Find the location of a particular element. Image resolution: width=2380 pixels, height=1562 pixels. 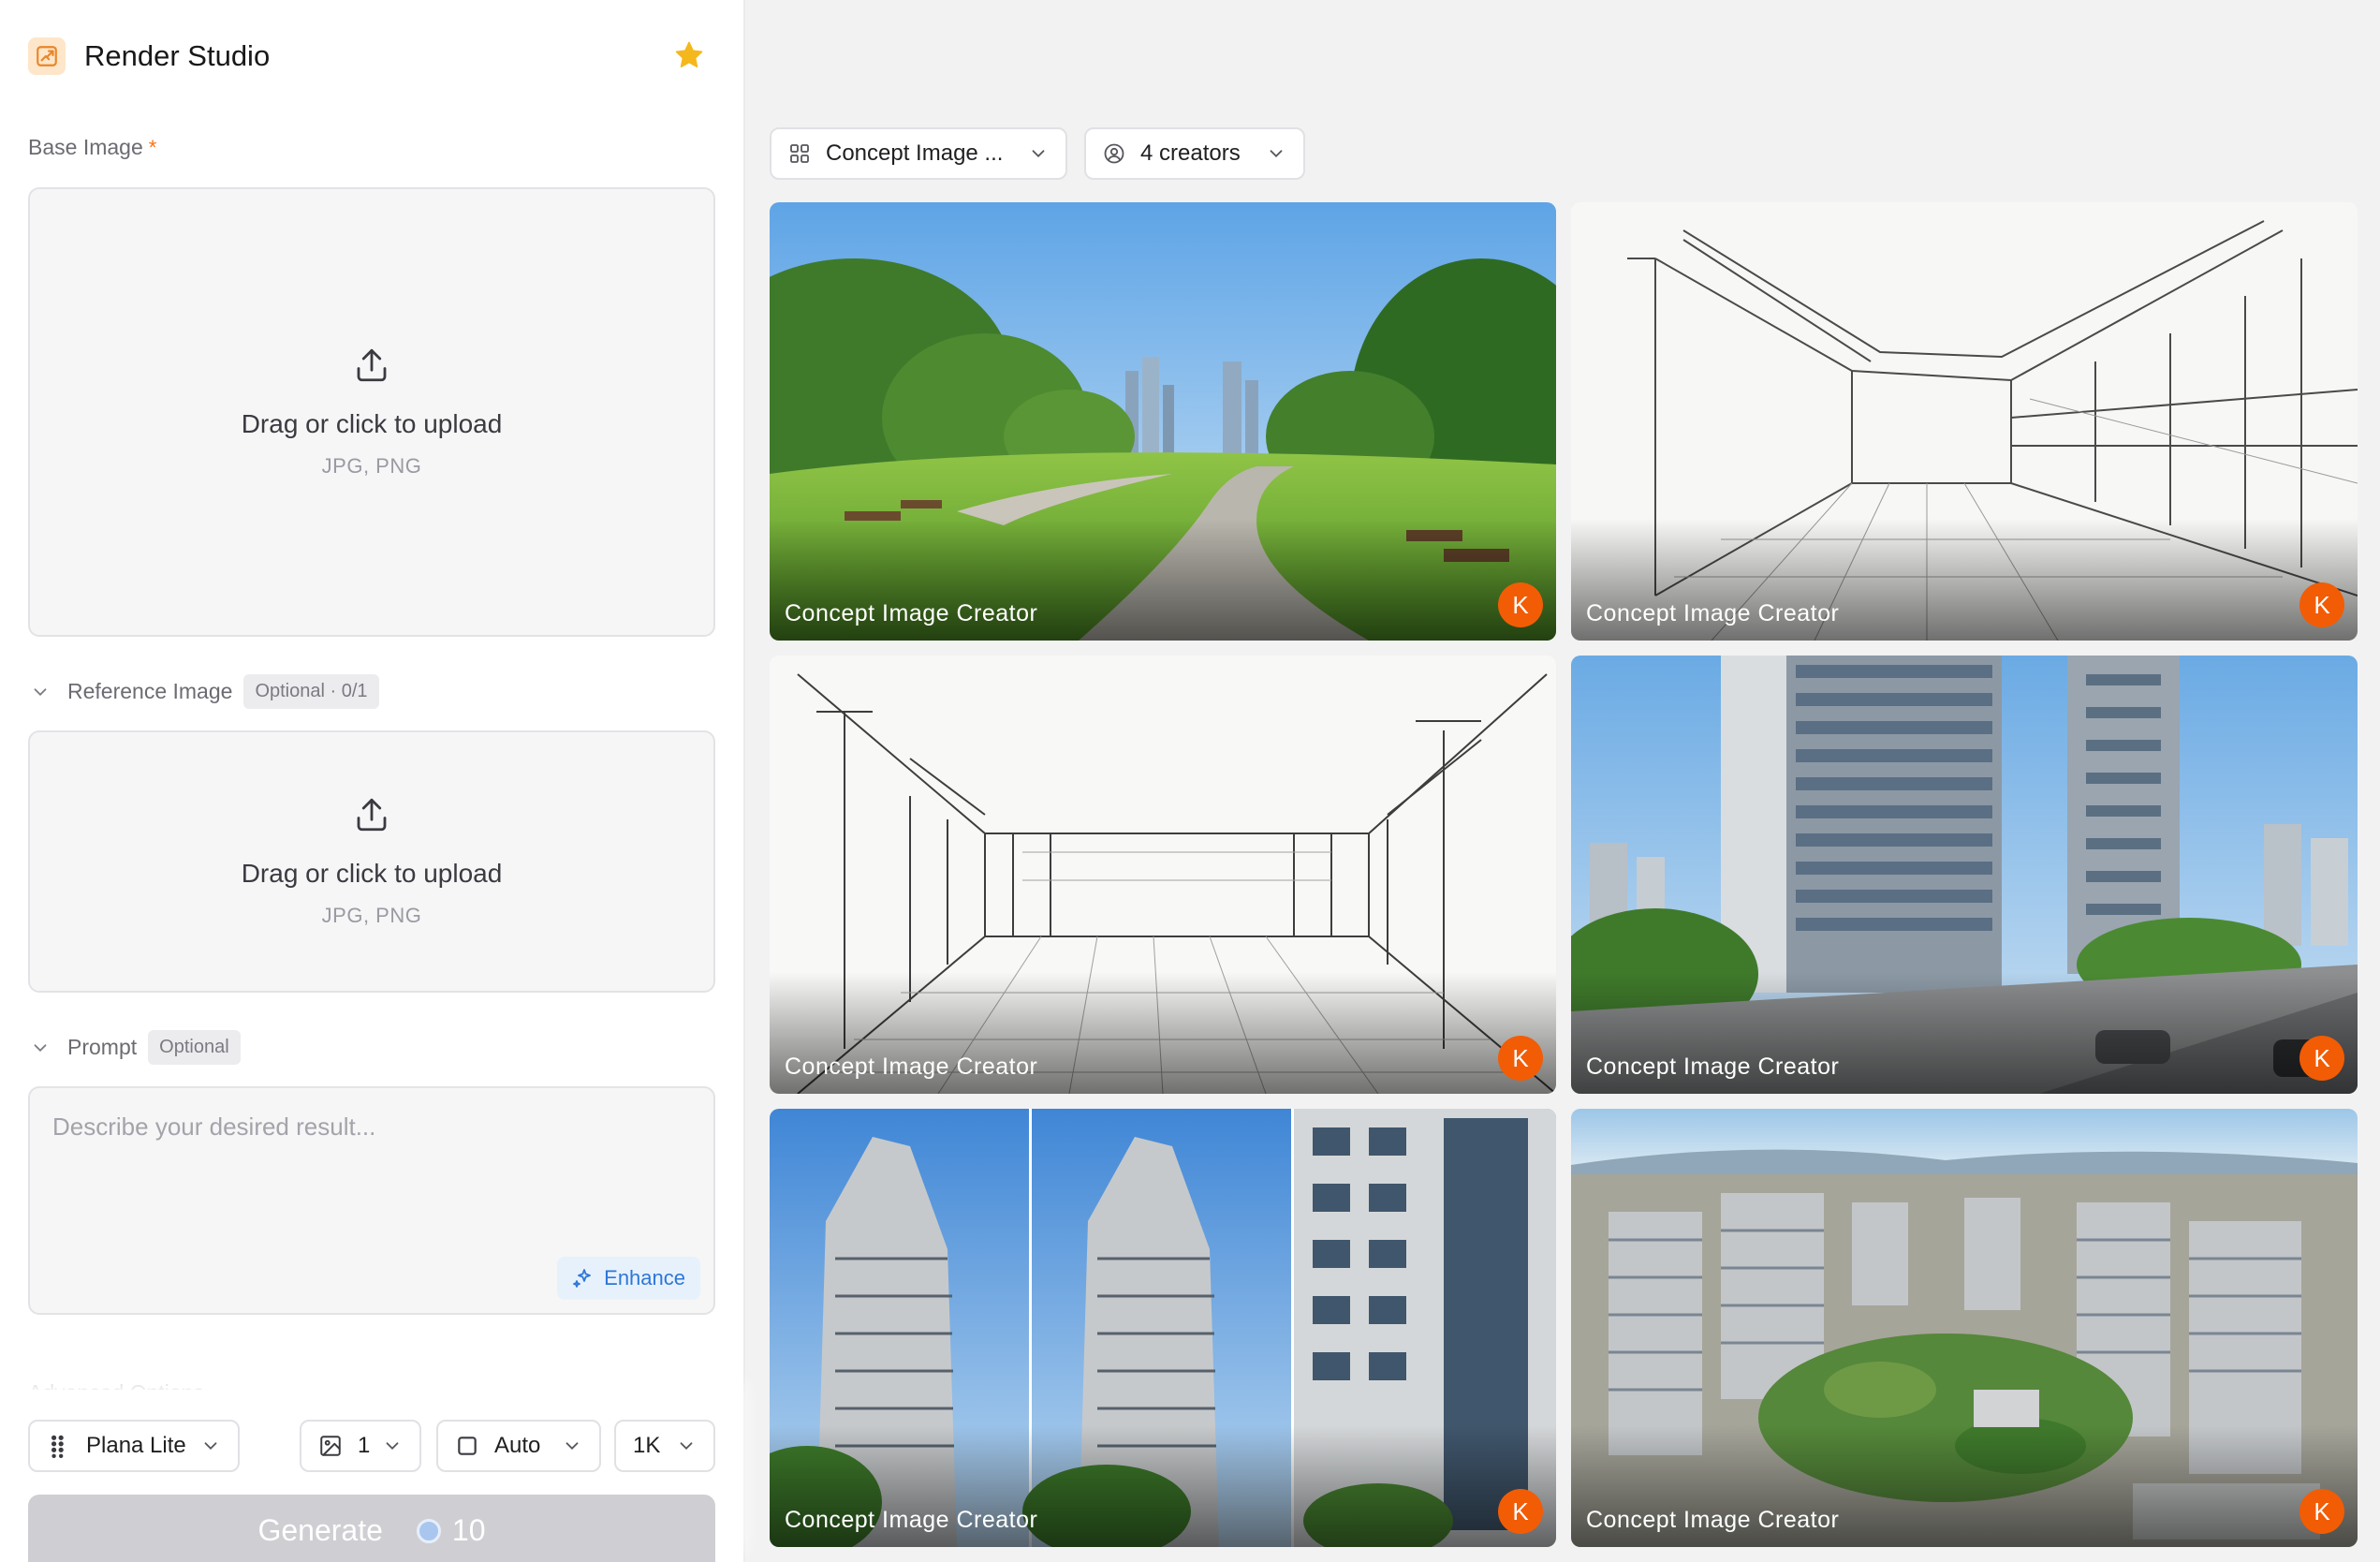

base-image-dropzone: Drag or click to upload JPG, PNG is located at coordinates (371, 412).